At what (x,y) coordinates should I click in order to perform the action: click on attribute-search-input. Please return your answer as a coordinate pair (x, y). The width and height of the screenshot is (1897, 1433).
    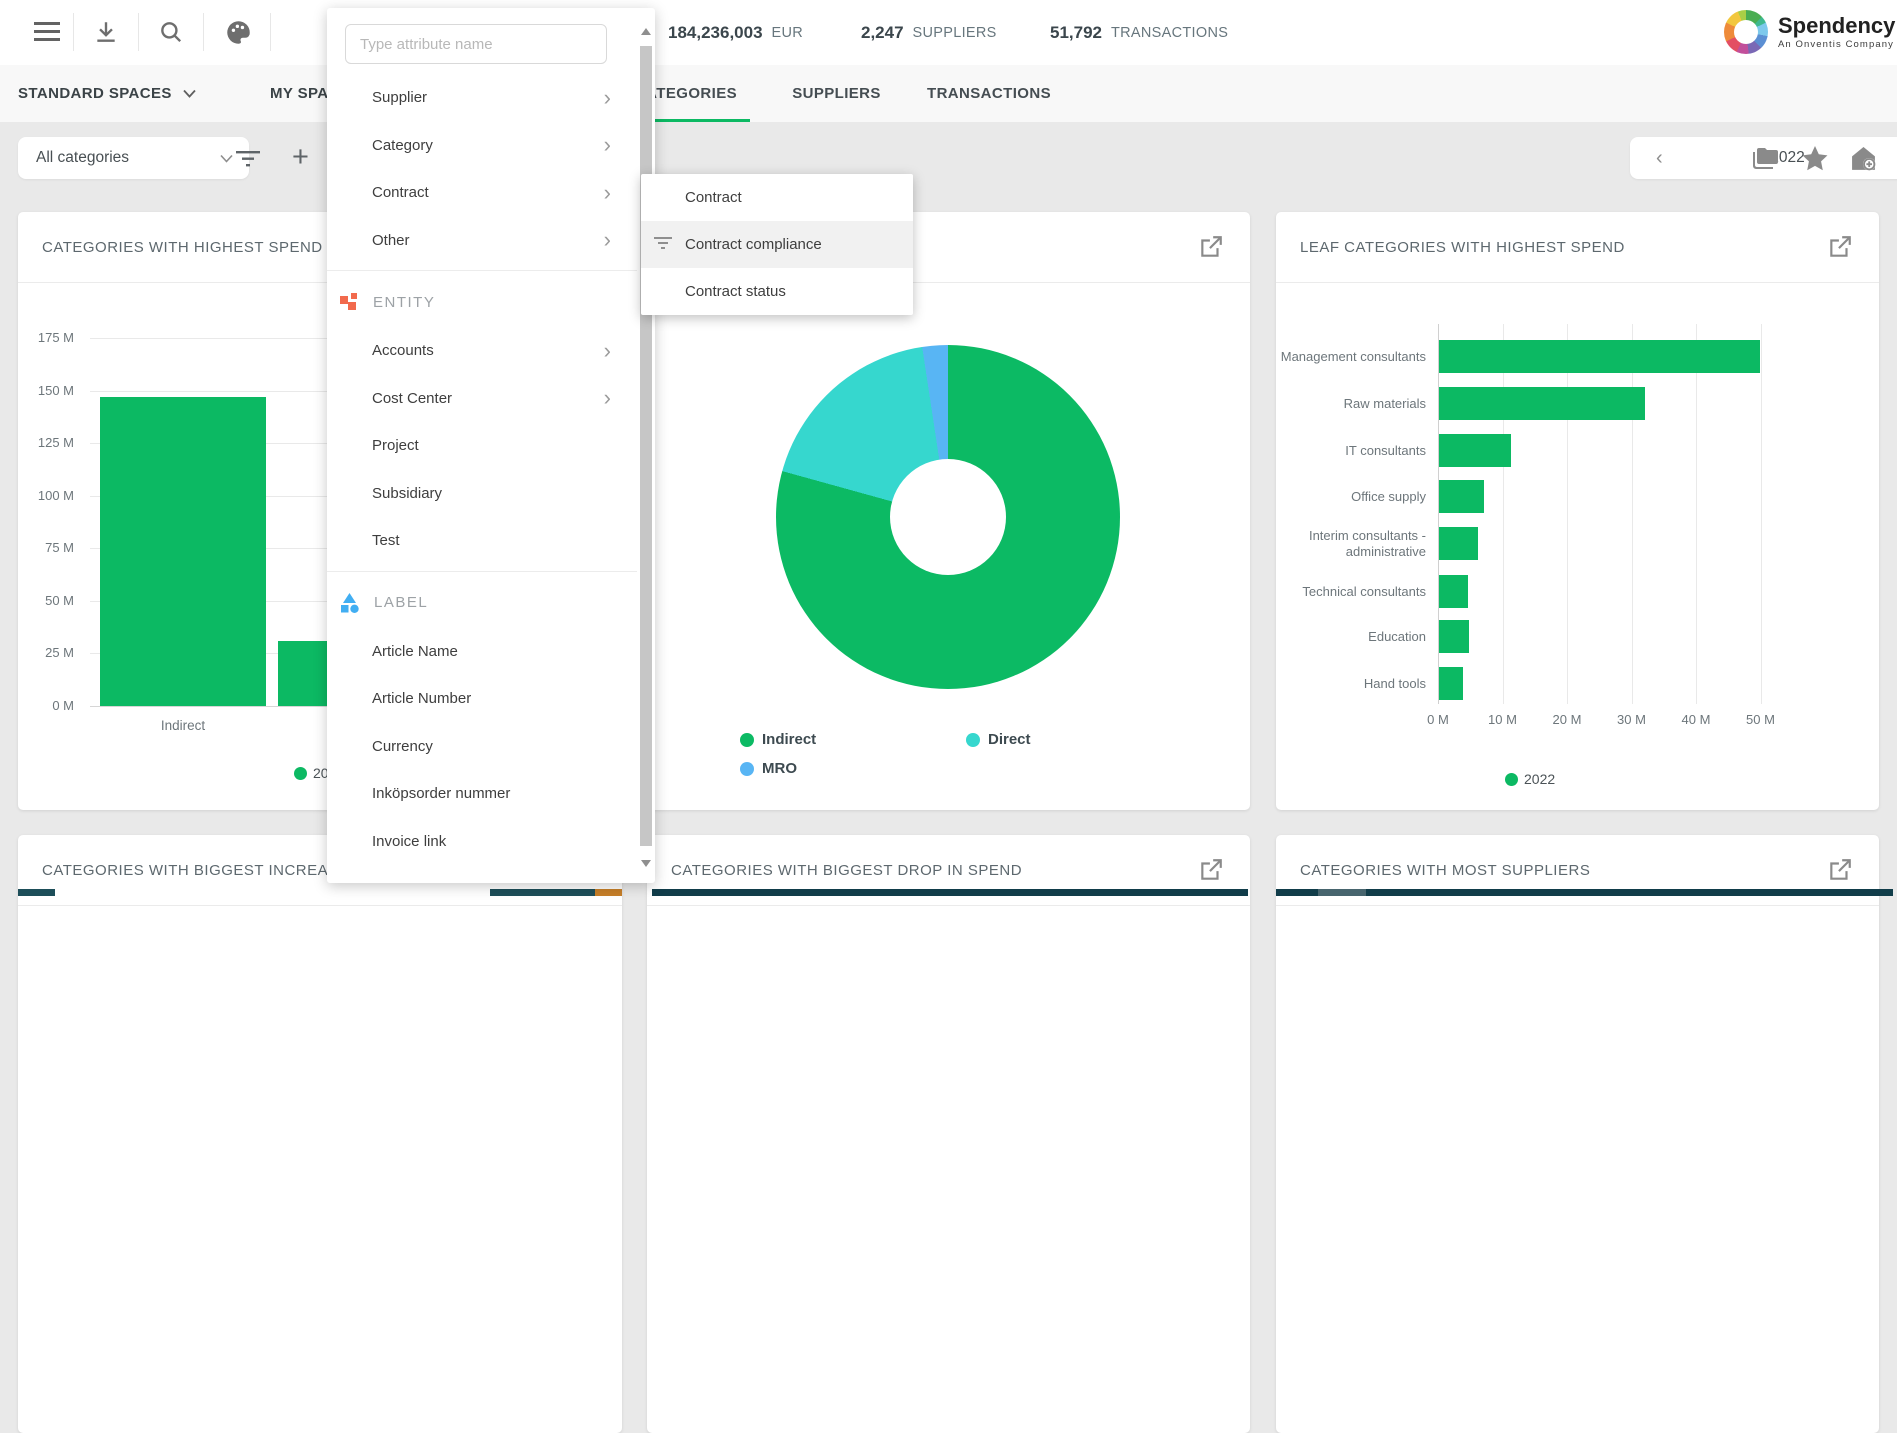
    Looking at the image, I should click on (476, 44).